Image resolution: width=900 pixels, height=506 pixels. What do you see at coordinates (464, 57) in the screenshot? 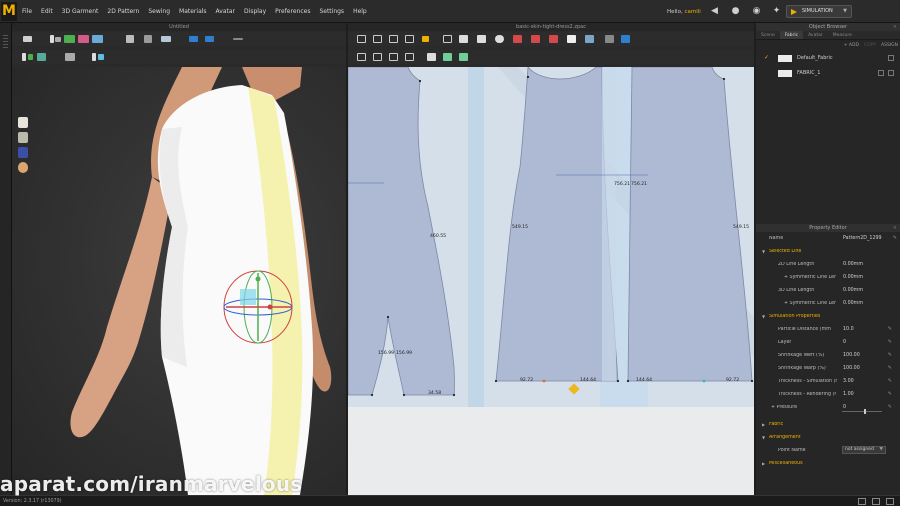
I see `notch-icon` at bounding box center [464, 57].